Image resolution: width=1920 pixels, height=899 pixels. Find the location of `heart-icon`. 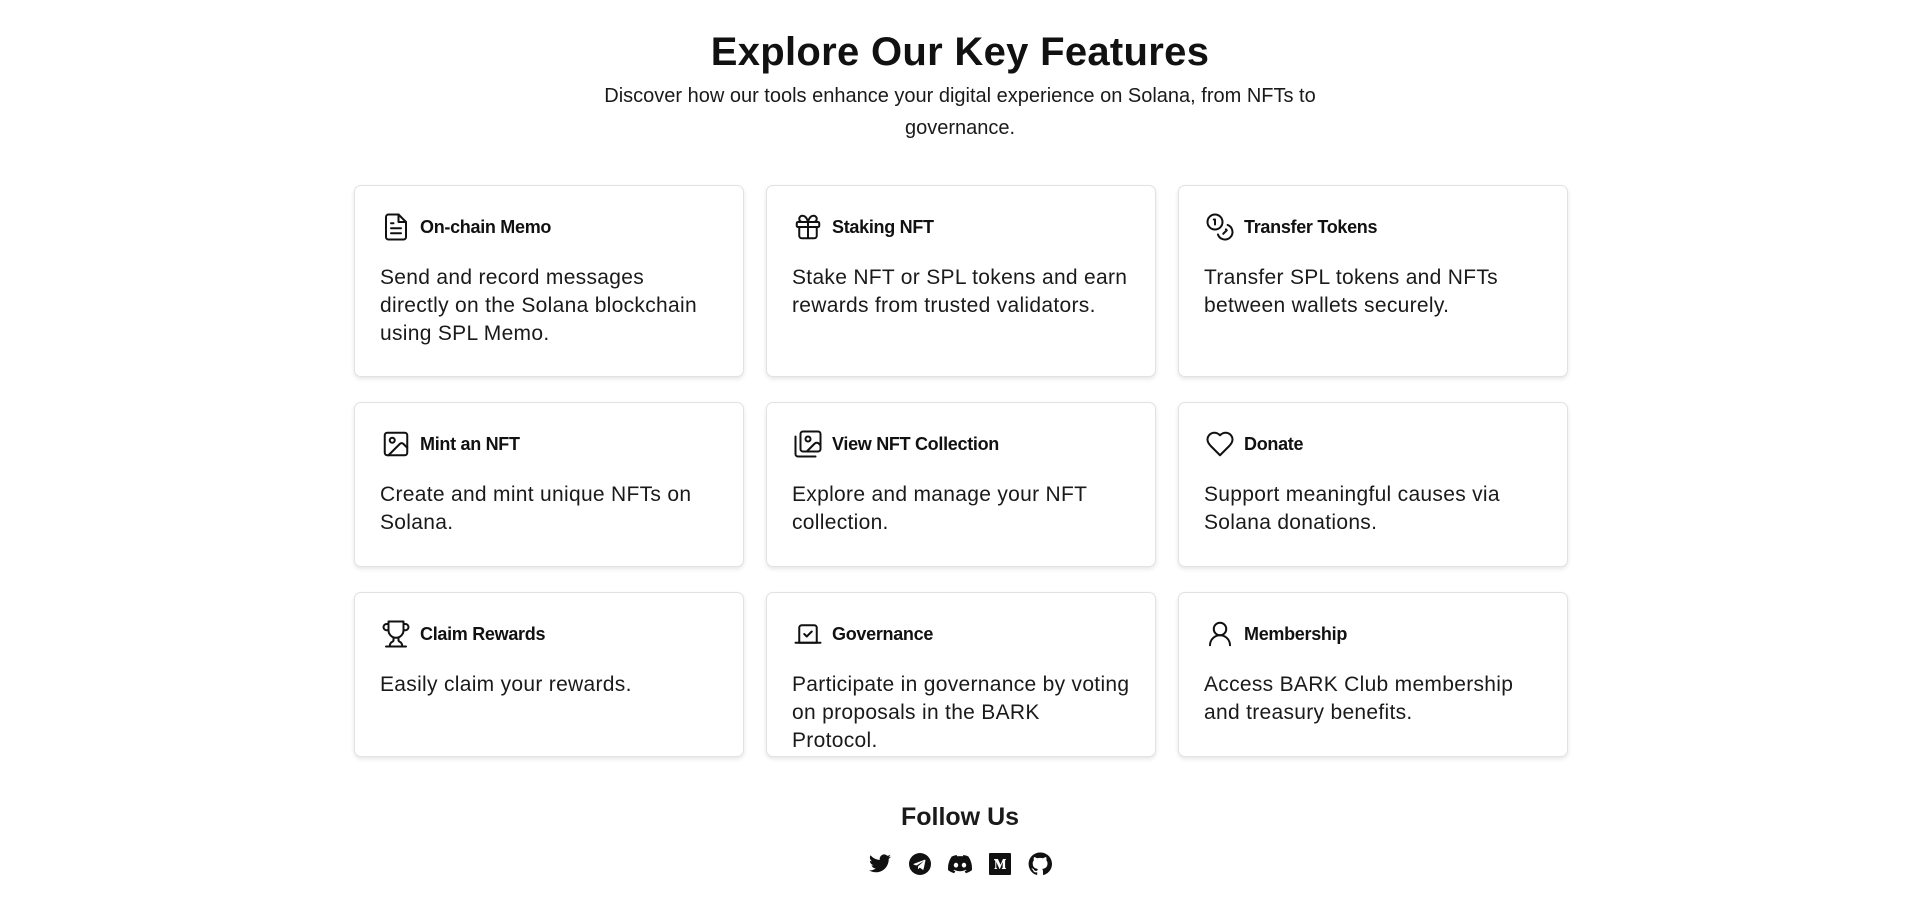

heart-icon is located at coordinates (1220, 444).